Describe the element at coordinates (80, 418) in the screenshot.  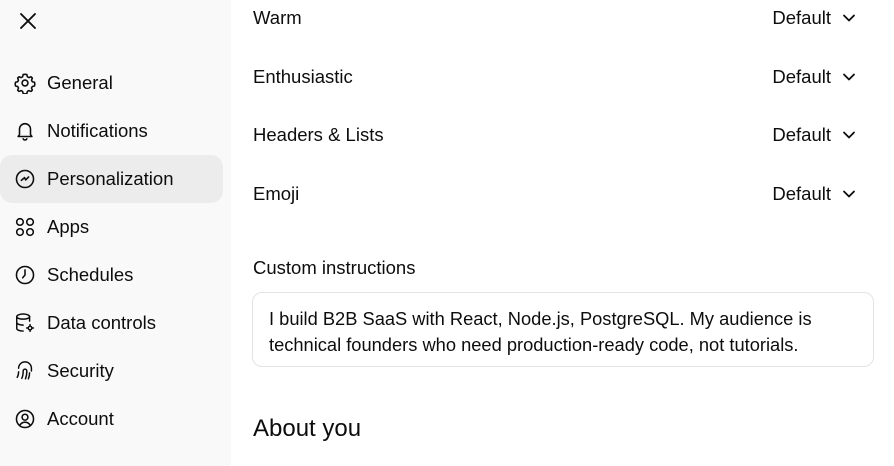
I see `sidebar-item-label: Account` at that location.